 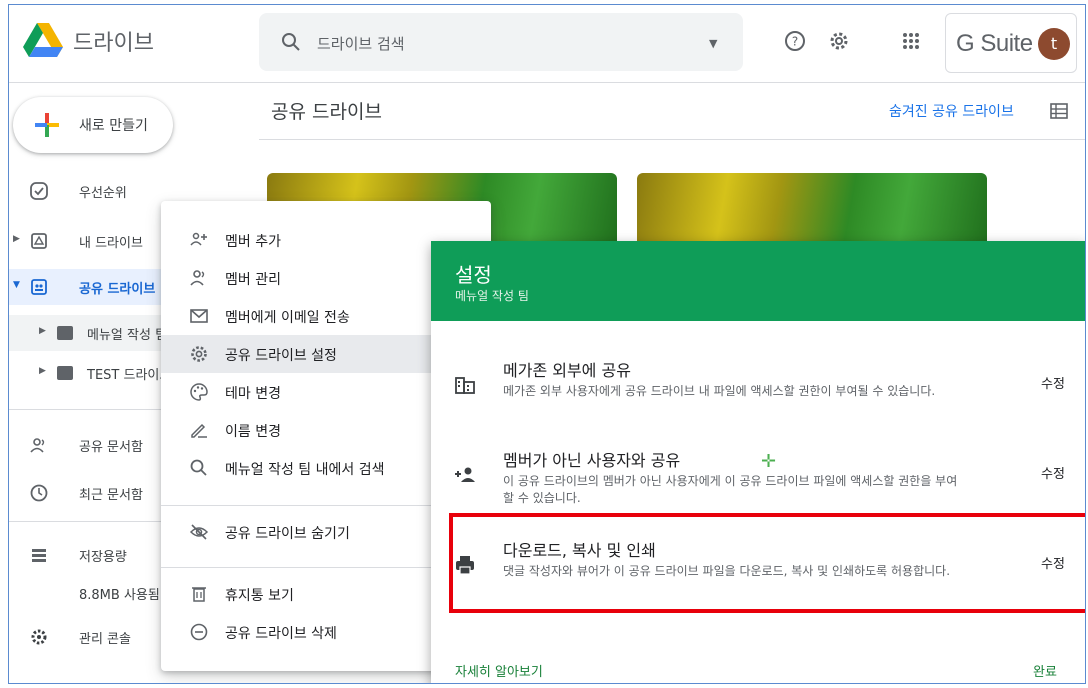 I want to click on sidebar-item-label: 저장용량, so click(x=103, y=557).